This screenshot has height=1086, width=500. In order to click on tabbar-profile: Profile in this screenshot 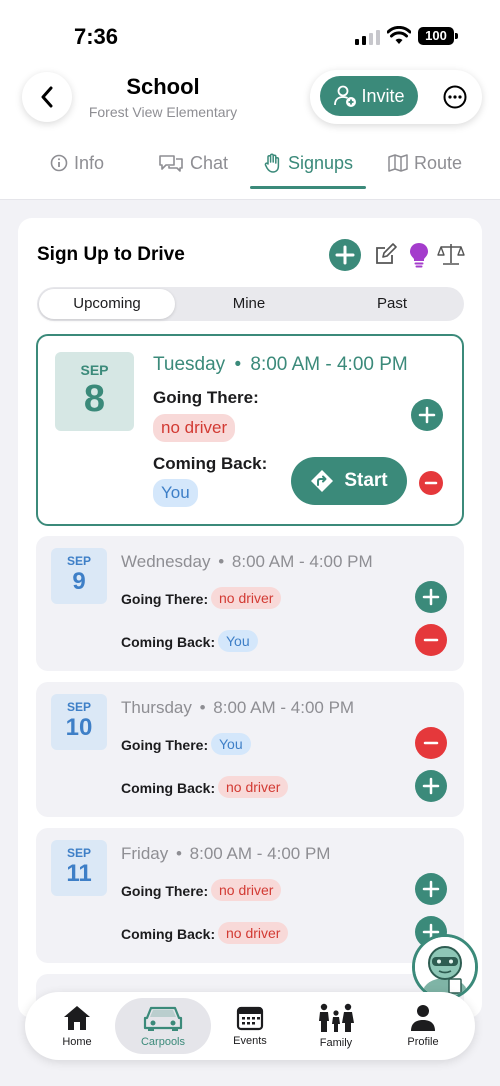, I will do `click(423, 1026)`.